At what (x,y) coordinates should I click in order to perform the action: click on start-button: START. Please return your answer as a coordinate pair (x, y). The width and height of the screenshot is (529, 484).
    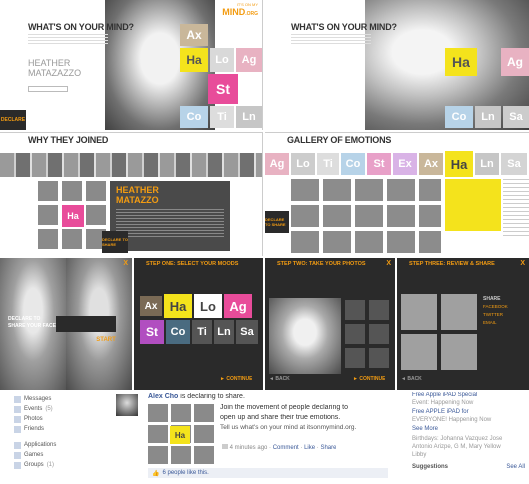
    Looking at the image, I should click on (106, 340).